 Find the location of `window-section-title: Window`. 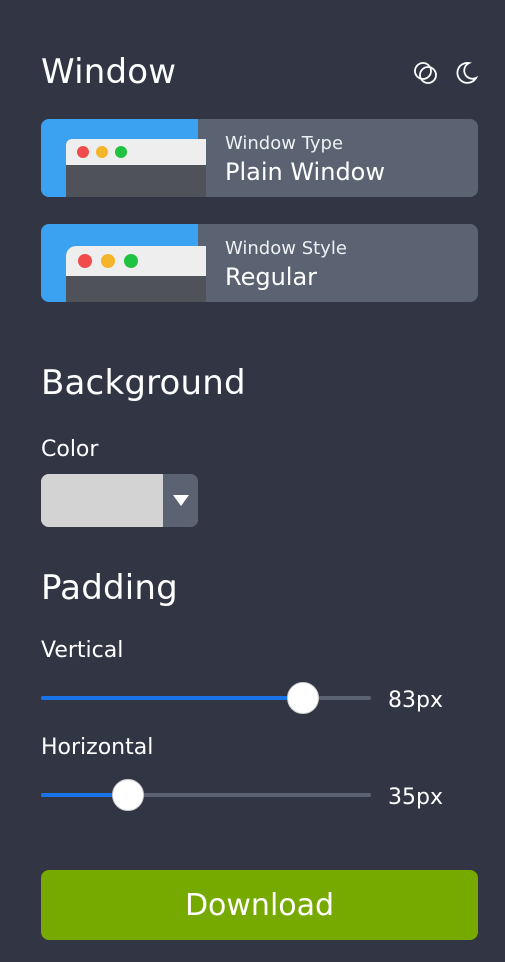

window-section-title: Window is located at coordinates (109, 72).